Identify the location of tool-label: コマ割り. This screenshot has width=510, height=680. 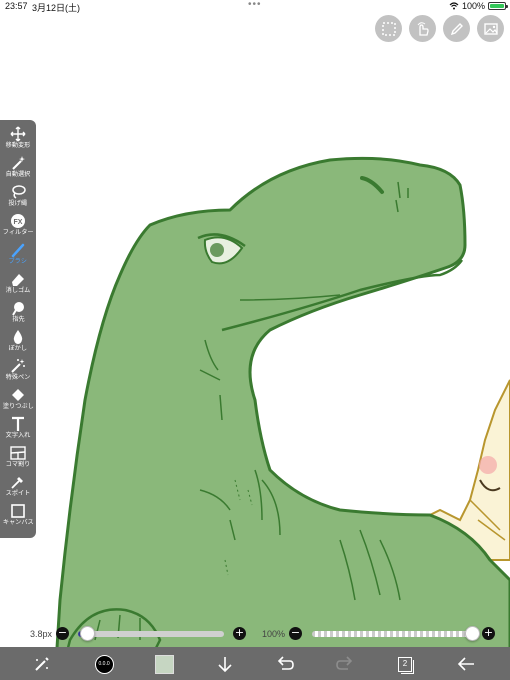
(18, 464).